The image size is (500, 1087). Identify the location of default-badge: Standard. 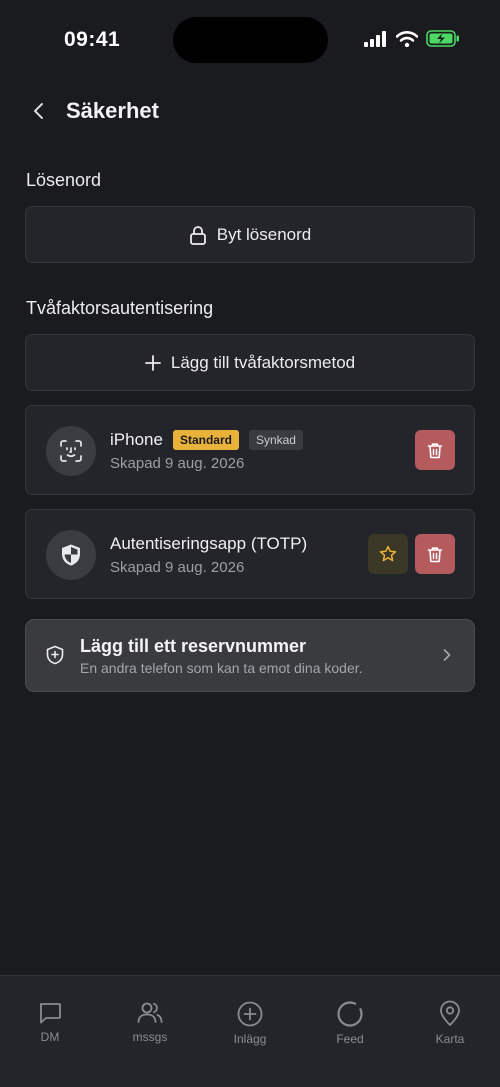
(205, 440).